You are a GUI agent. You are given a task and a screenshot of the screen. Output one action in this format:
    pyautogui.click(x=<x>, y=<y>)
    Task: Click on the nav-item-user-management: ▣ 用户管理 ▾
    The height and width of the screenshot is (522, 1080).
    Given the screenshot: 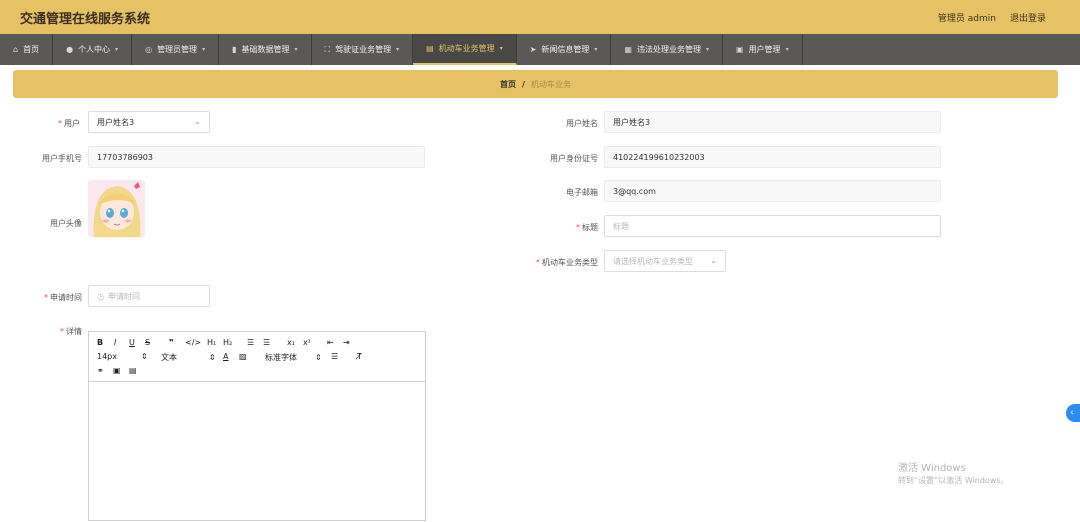 What is the action you would take?
    pyautogui.click(x=763, y=49)
    